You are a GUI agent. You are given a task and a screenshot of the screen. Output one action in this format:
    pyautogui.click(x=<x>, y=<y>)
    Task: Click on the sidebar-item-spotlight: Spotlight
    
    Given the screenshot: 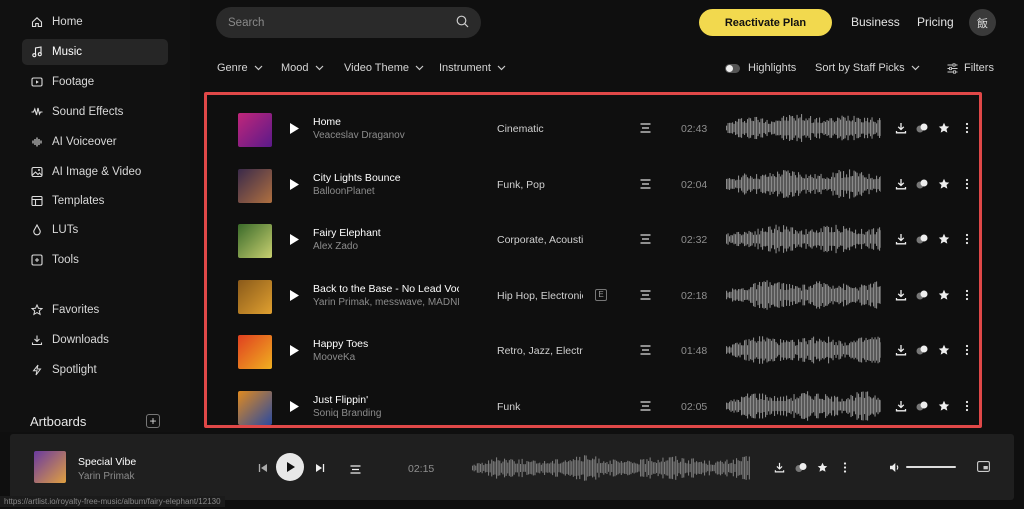 What is the action you would take?
    pyautogui.click(x=95, y=370)
    